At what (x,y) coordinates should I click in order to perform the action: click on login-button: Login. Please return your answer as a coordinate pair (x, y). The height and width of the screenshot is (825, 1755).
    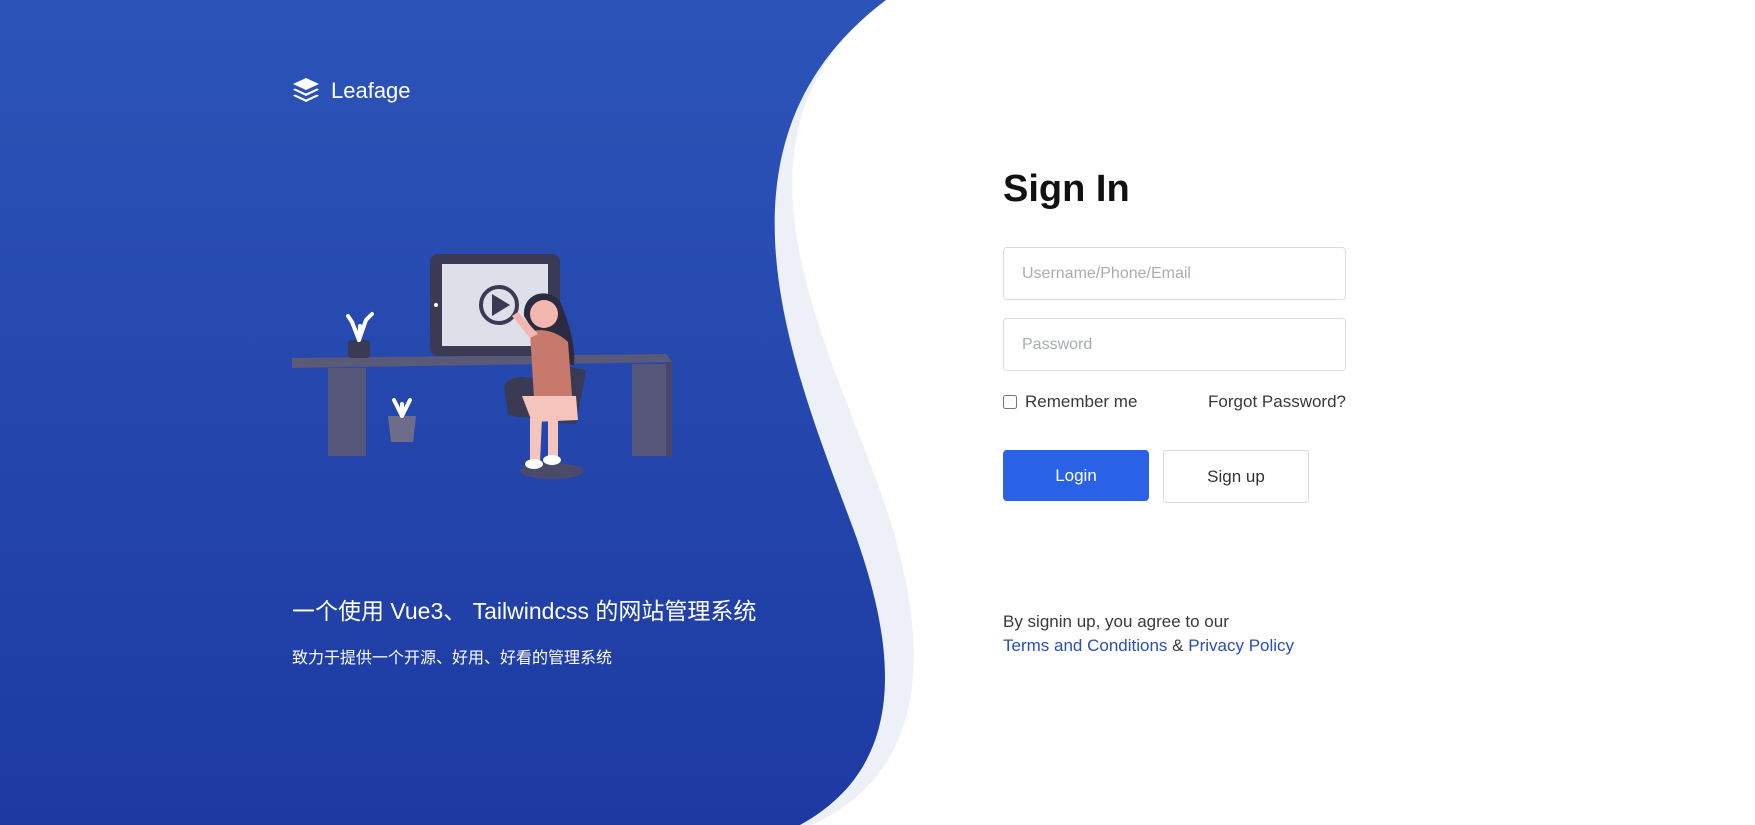
    Looking at the image, I should click on (1076, 475).